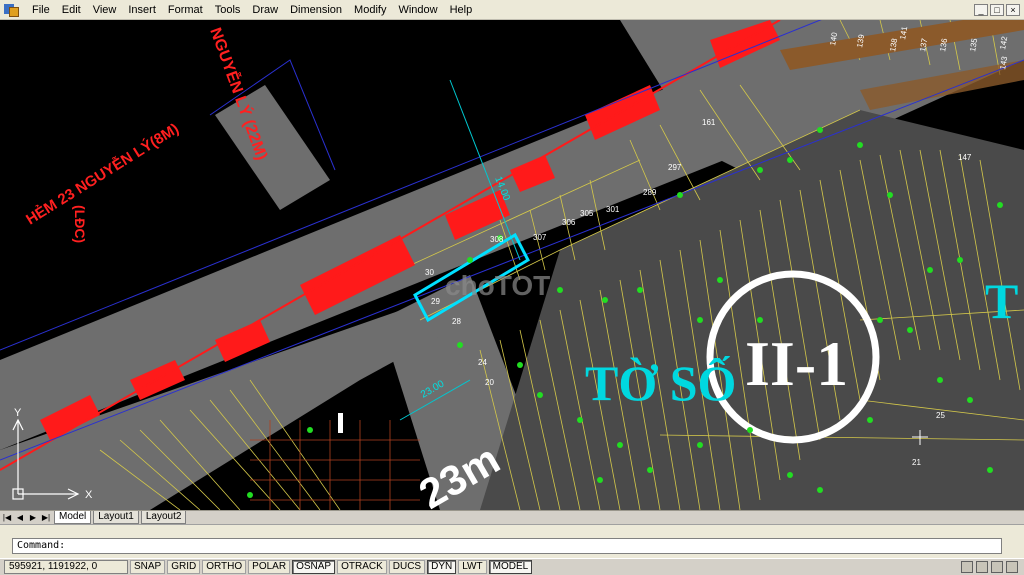 The height and width of the screenshot is (575, 1024). What do you see at coordinates (997, 9) in the screenshot?
I see `restore-button: □` at bounding box center [997, 9].